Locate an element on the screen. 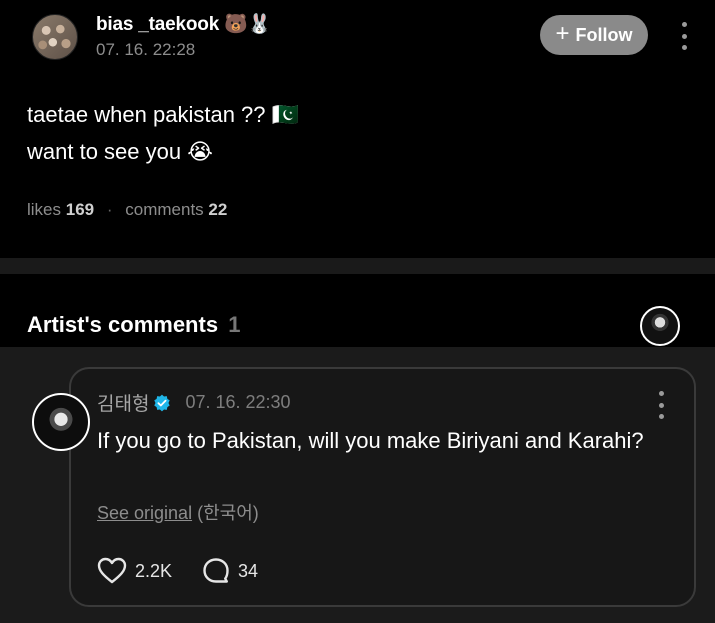  artist-comments-count: 1 is located at coordinates (234, 324).